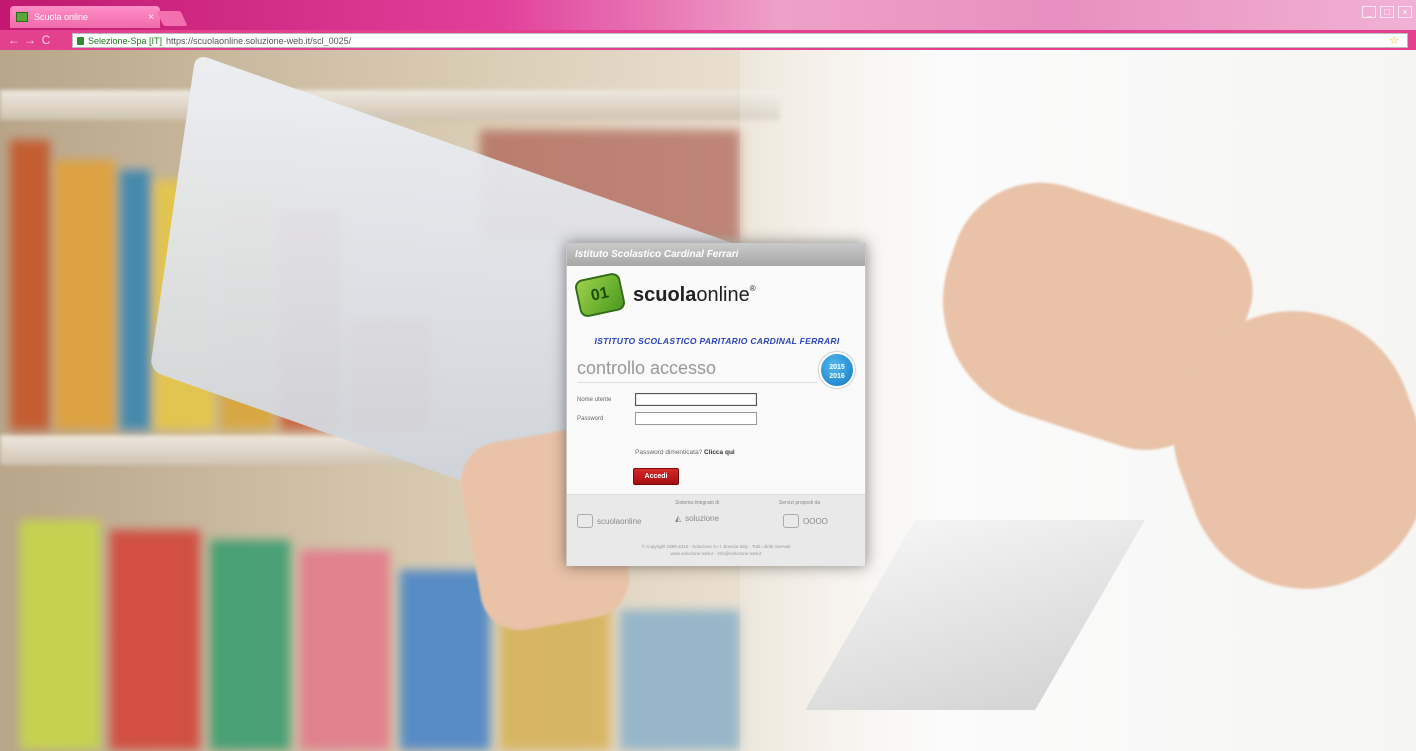  I want to click on browser-tabstrip: Scuola online × _ □ ×, so click(708, 15).